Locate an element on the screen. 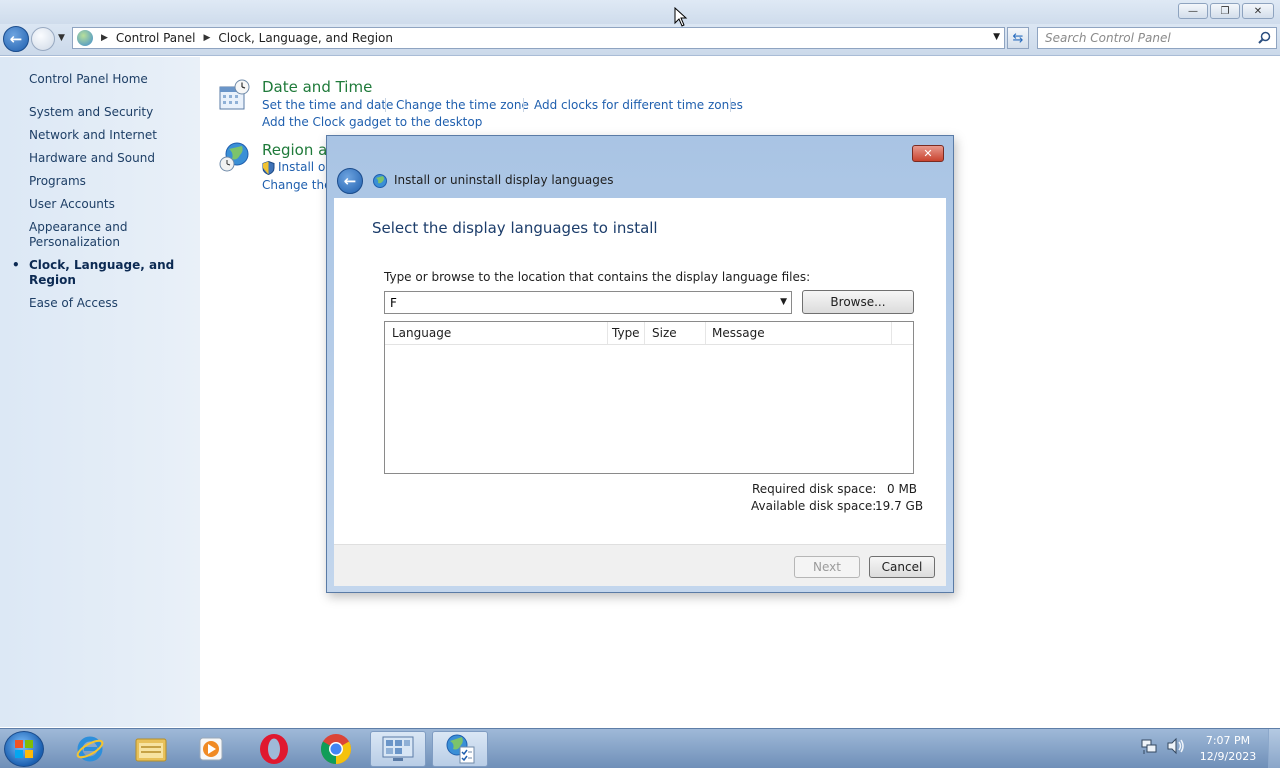 The width and height of the screenshot is (1280, 768). system-tray is located at coordinates (1163, 746).